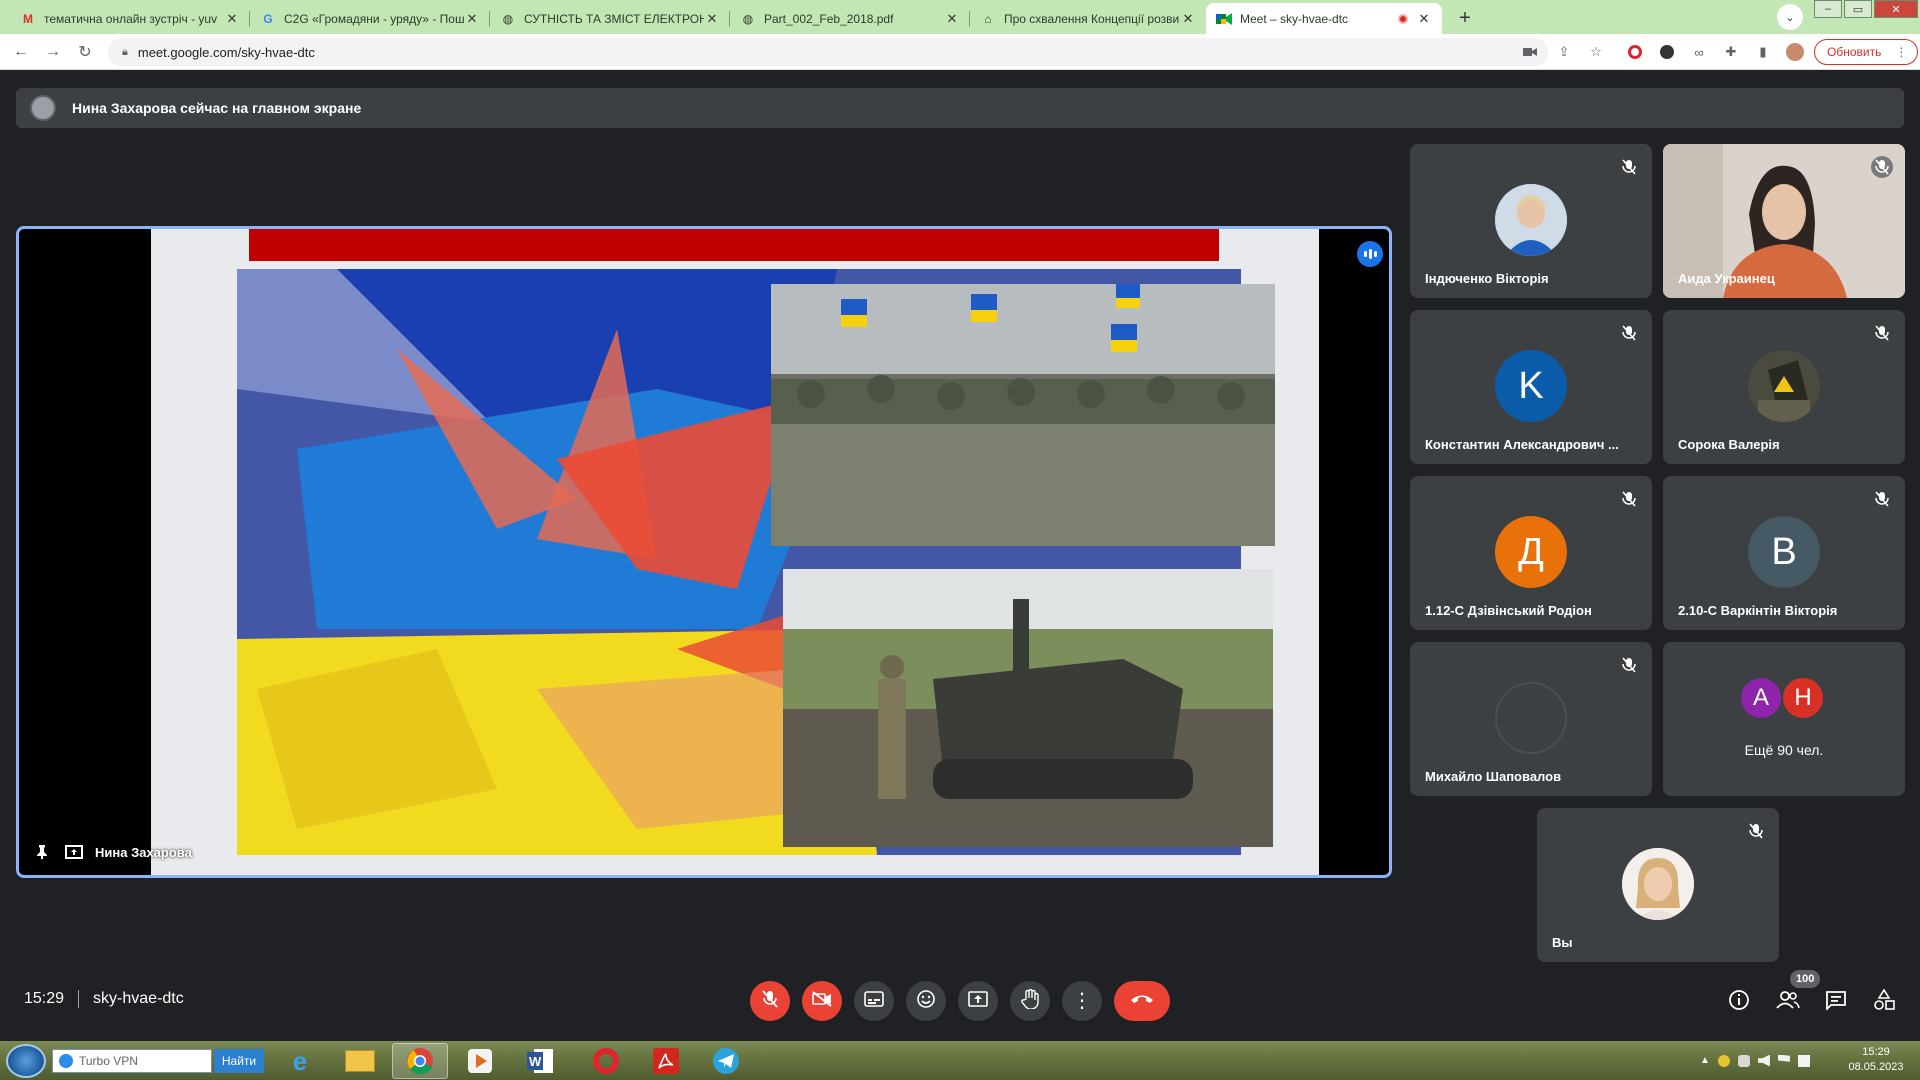 The width and height of the screenshot is (1920, 1080). I want to click on sidebar-icon: ▮, so click(1763, 52).